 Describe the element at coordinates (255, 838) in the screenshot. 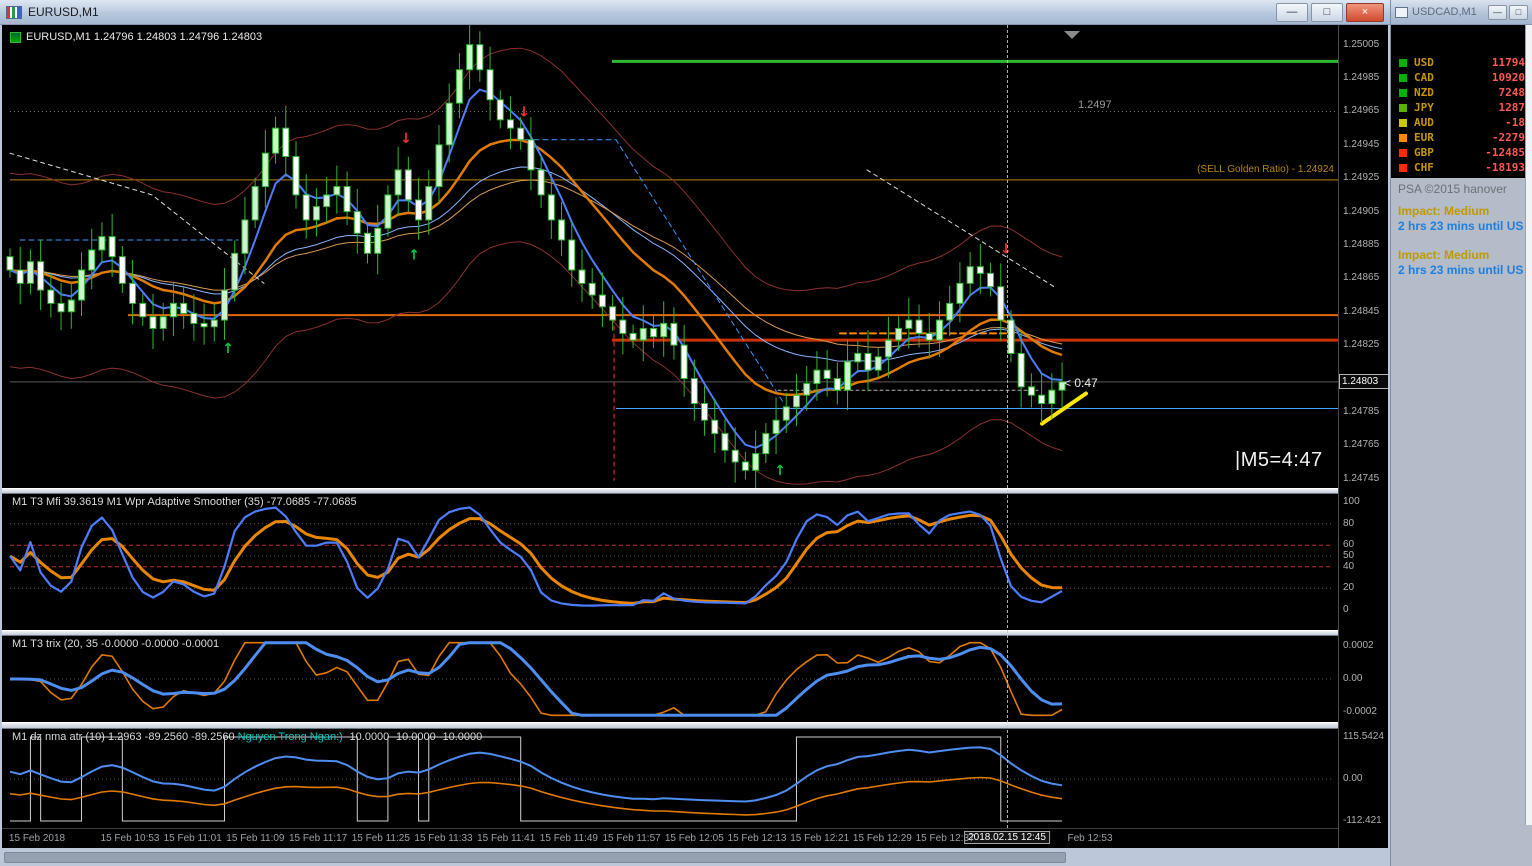

I see `time-axis-label: 15 Feb 11:09` at that location.